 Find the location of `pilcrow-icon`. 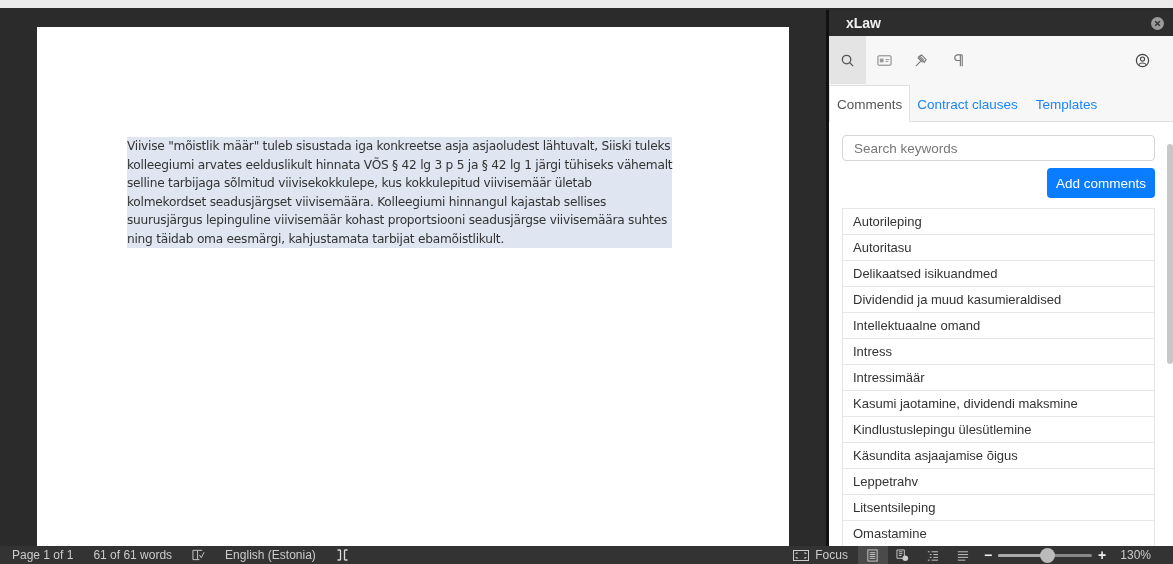

pilcrow-icon is located at coordinates (958, 60).